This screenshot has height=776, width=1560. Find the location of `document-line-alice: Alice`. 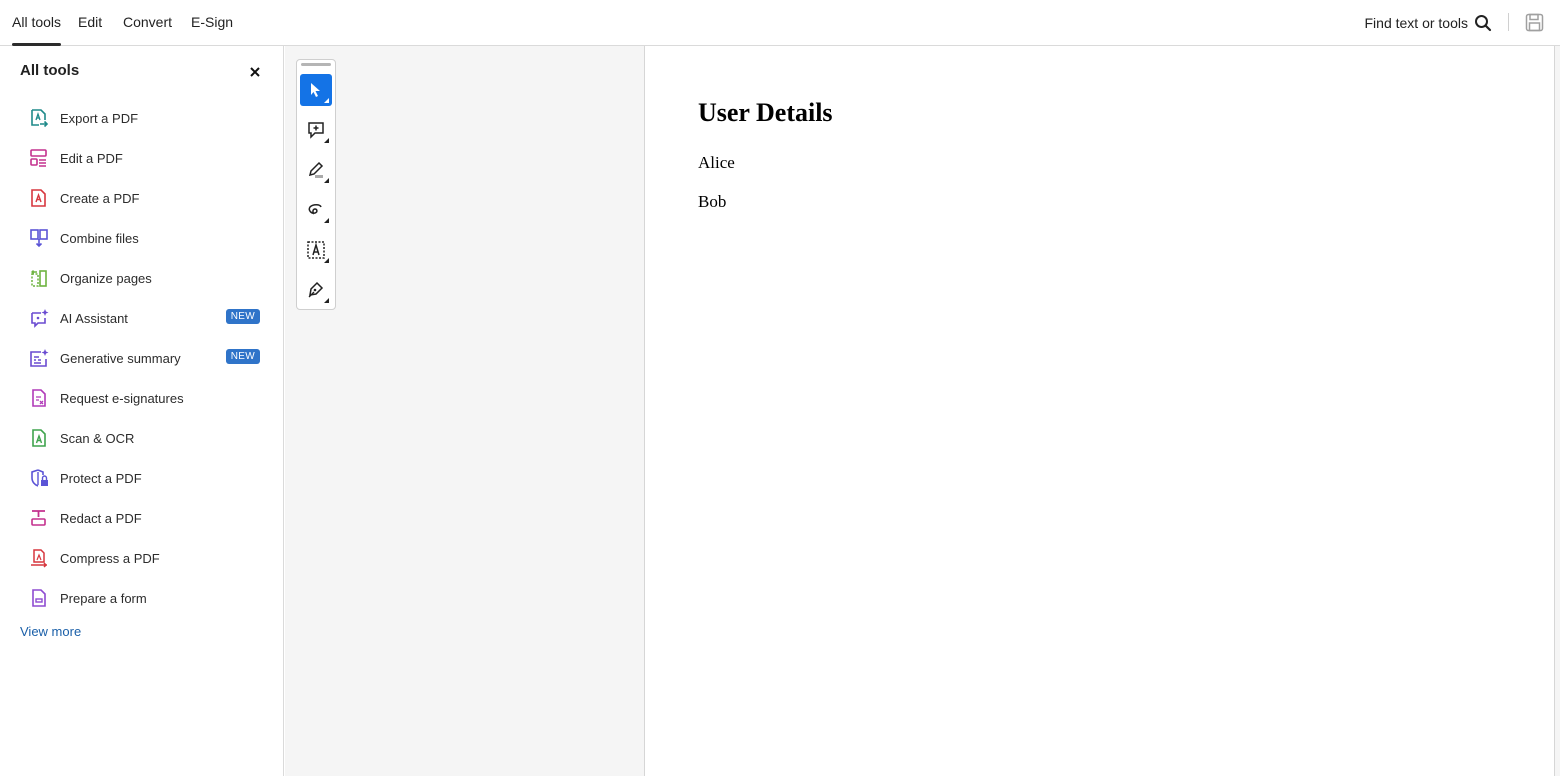

document-line-alice: Alice is located at coordinates (716, 162).